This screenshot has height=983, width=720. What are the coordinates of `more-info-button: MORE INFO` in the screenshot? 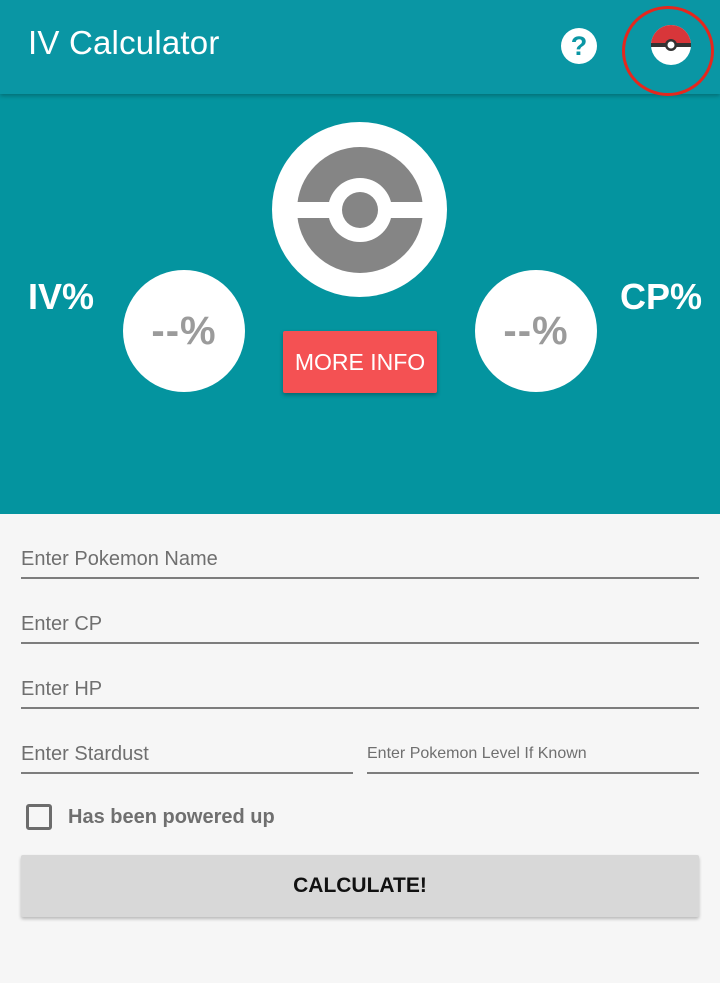 It's located at (360, 362).